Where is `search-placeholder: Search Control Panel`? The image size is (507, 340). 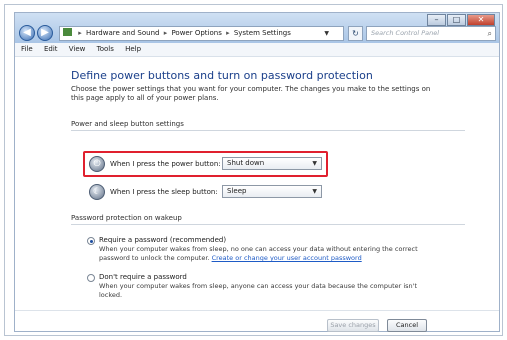 search-placeholder: Search Control Panel is located at coordinates (405, 33).